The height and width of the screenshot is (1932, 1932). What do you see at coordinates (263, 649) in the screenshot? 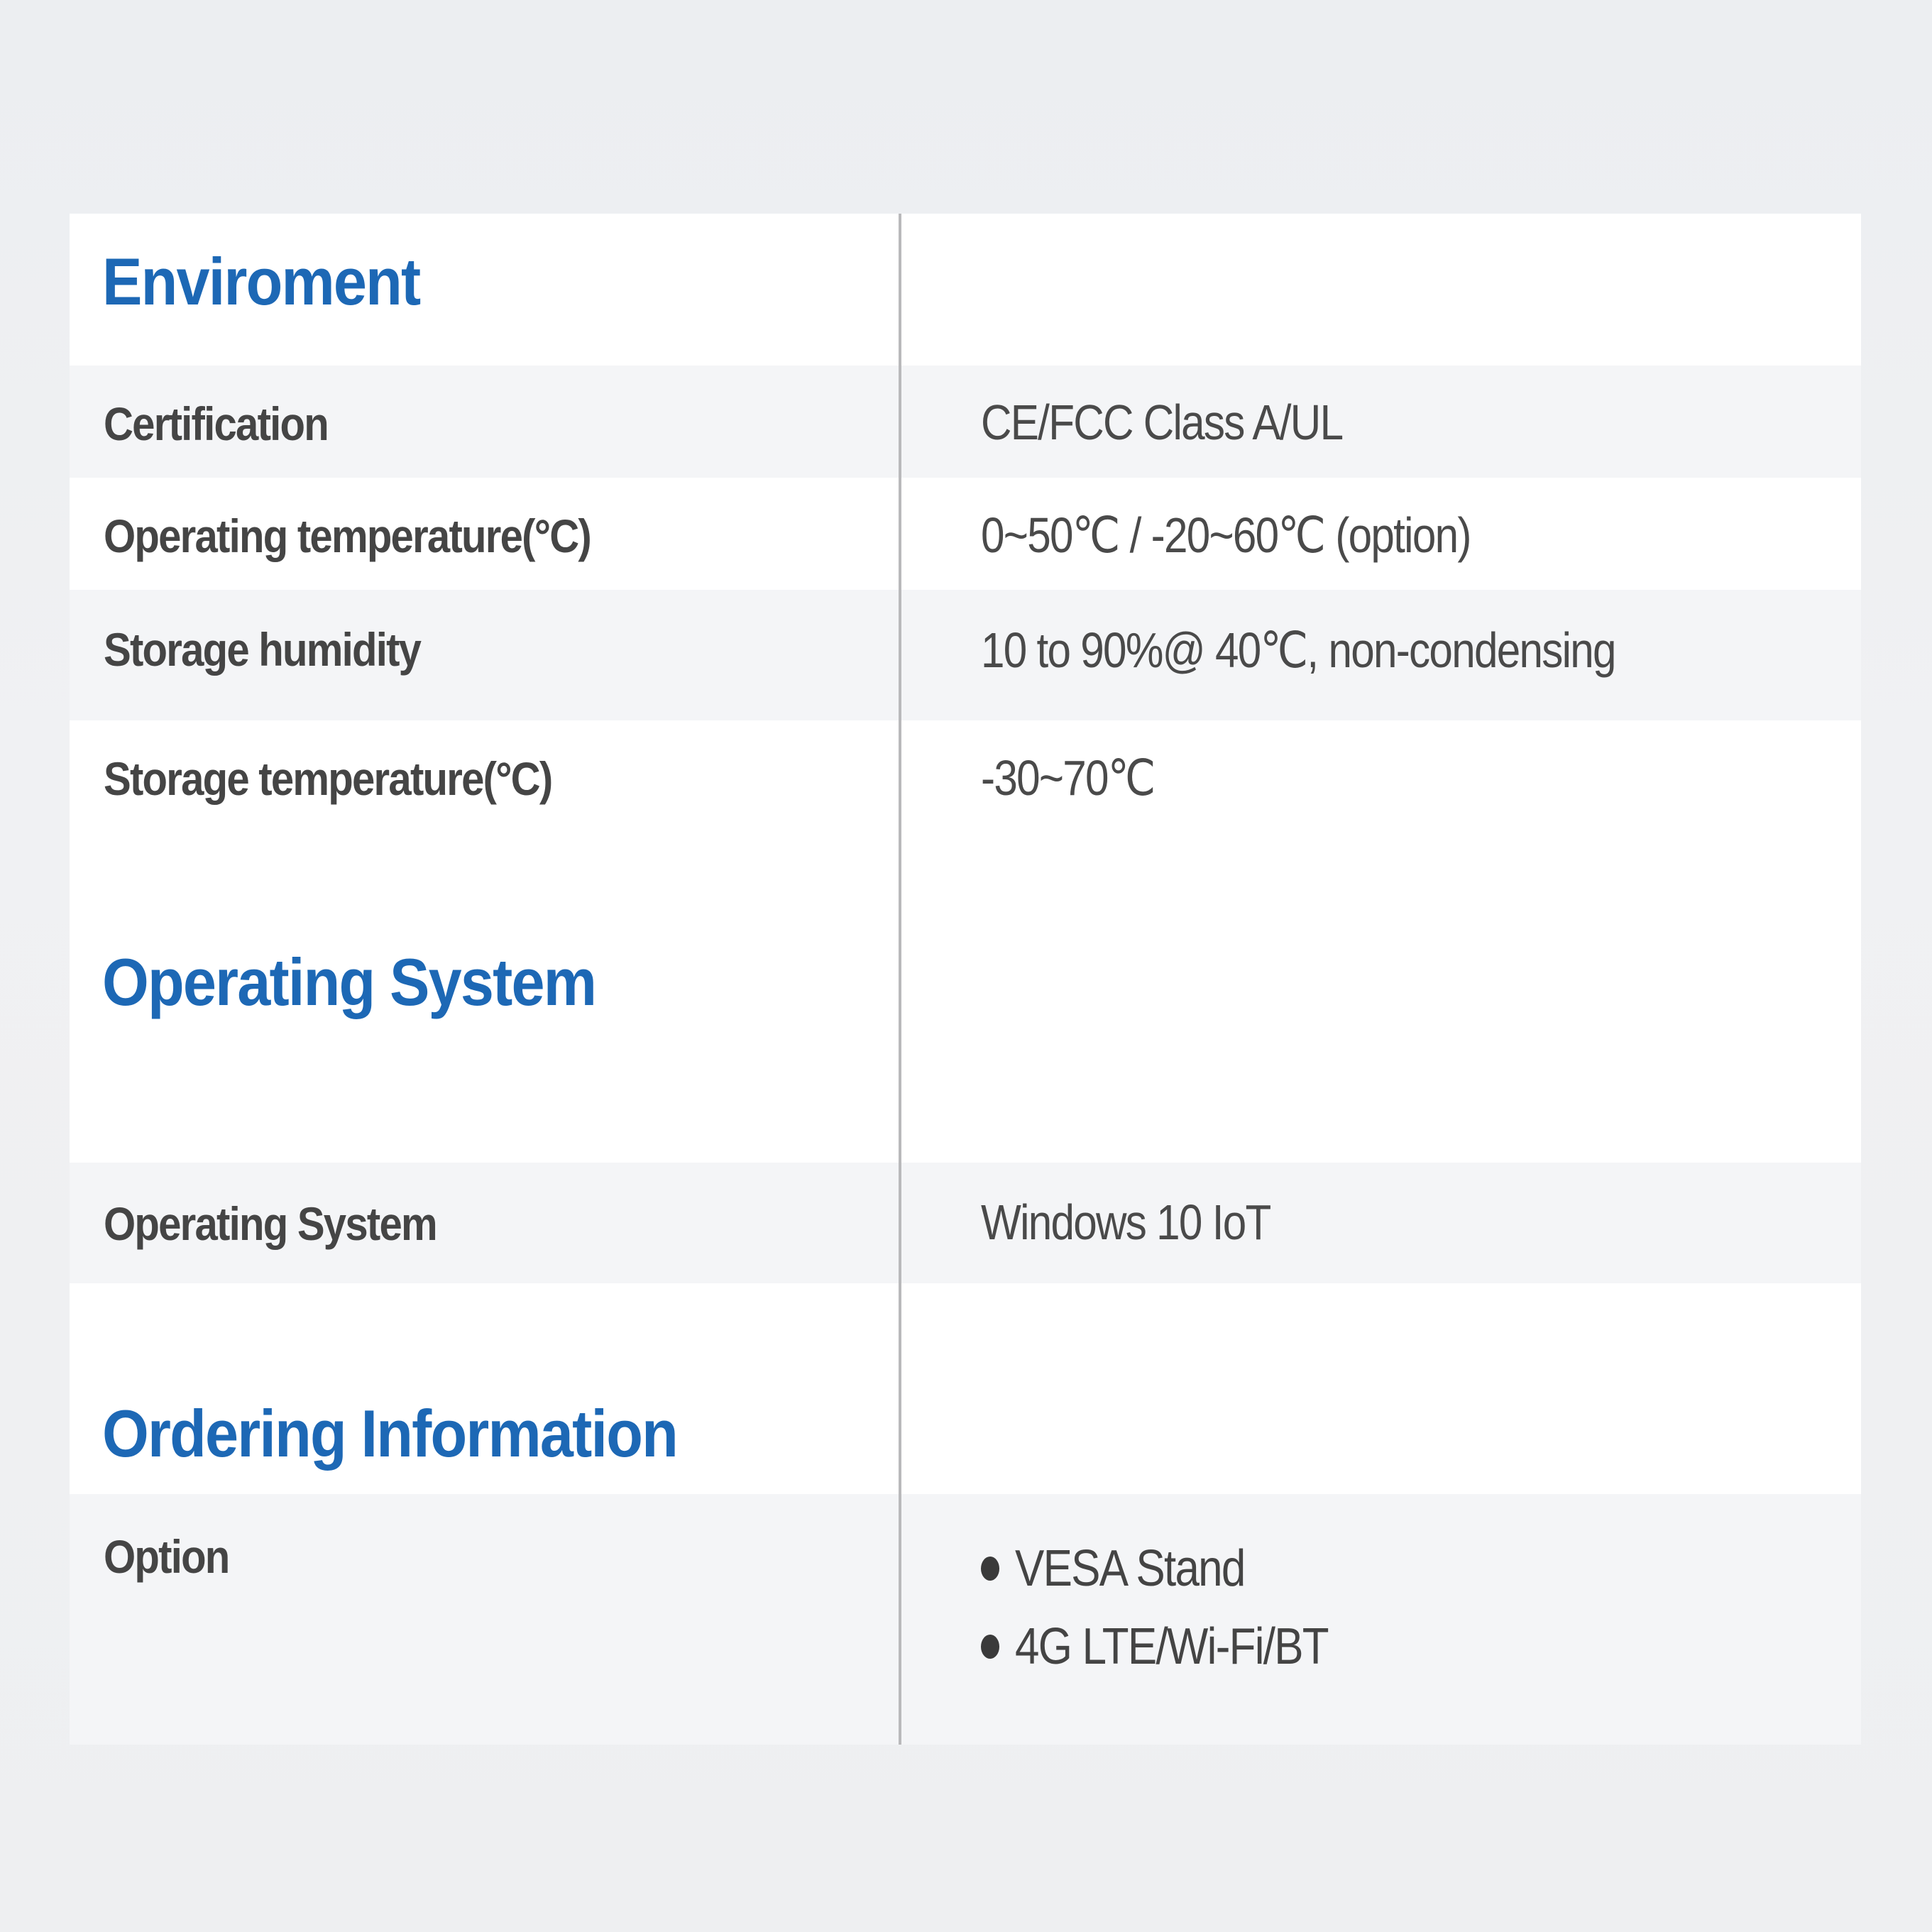
I see `spec-label: Storage humidity` at bounding box center [263, 649].